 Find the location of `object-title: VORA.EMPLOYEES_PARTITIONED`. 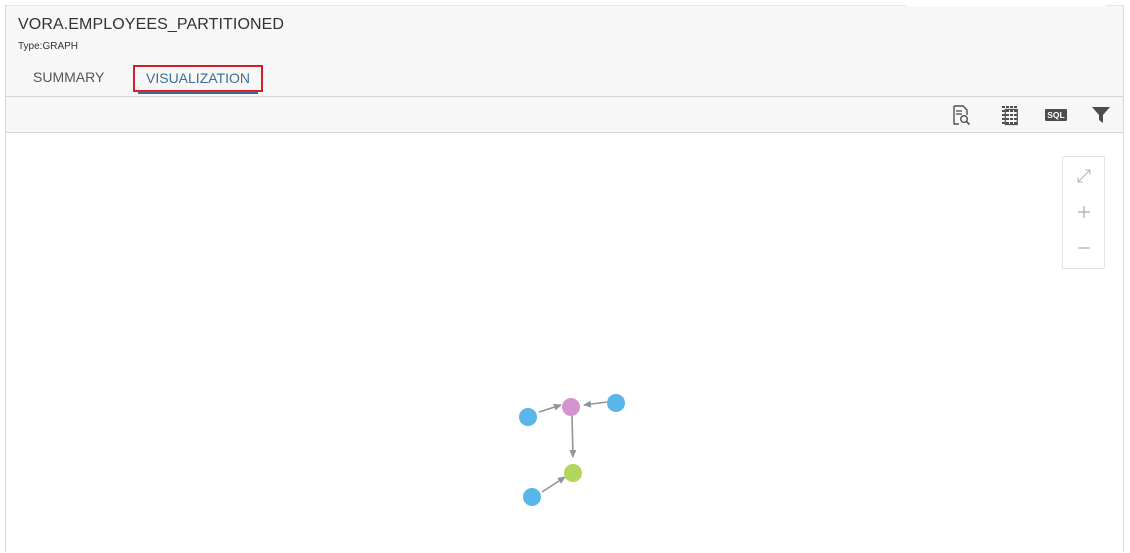

object-title: VORA.EMPLOYEES_PARTITIONED is located at coordinates (151, 24).